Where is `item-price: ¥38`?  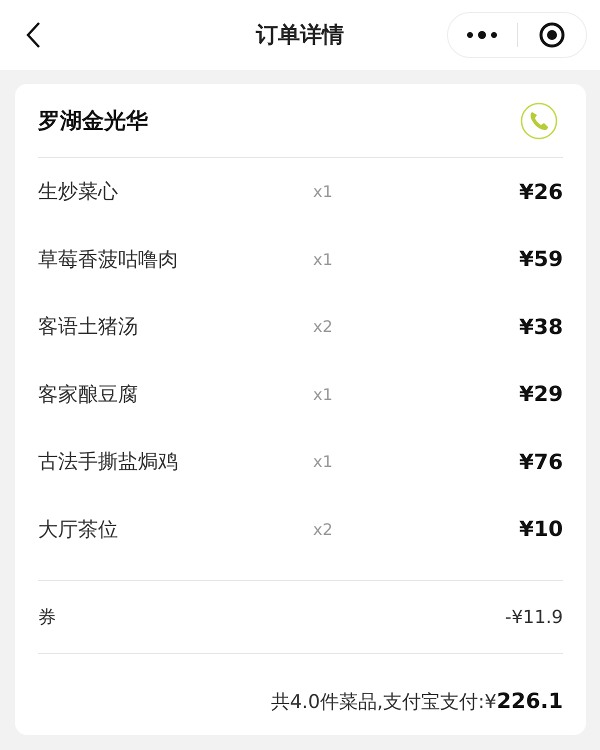
item-price: ¥38 is located at coordinates (541, 326).